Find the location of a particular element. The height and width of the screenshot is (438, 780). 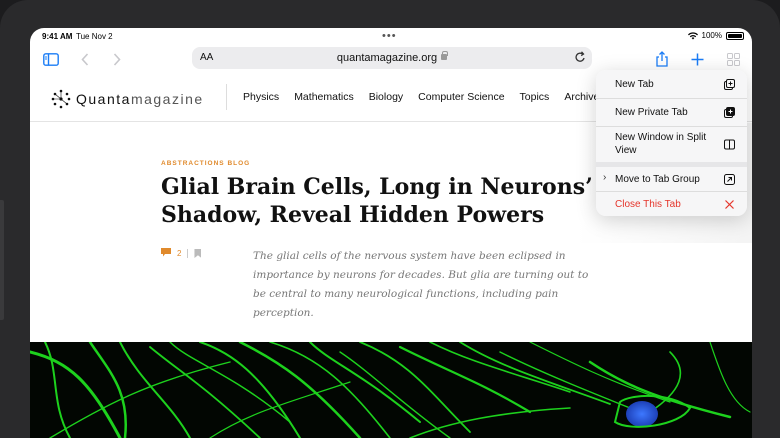

menu-item-new-tab: New Tab is located at coordinates (671, 84).